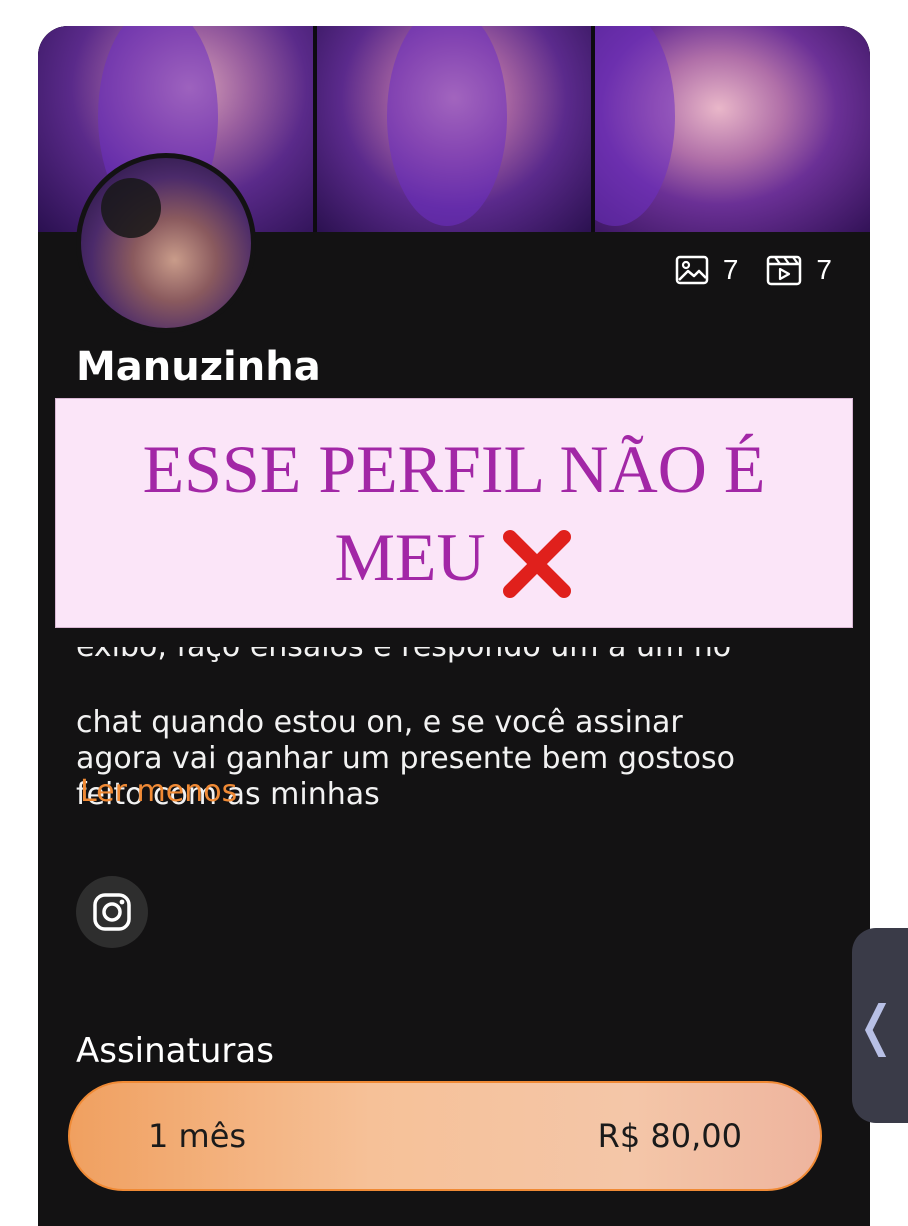 This screenshot has width=908, height=1226. Describe the element at coordinates (198, 367) in the screenshot. I see `profile-name: Manuzinha` at that location.